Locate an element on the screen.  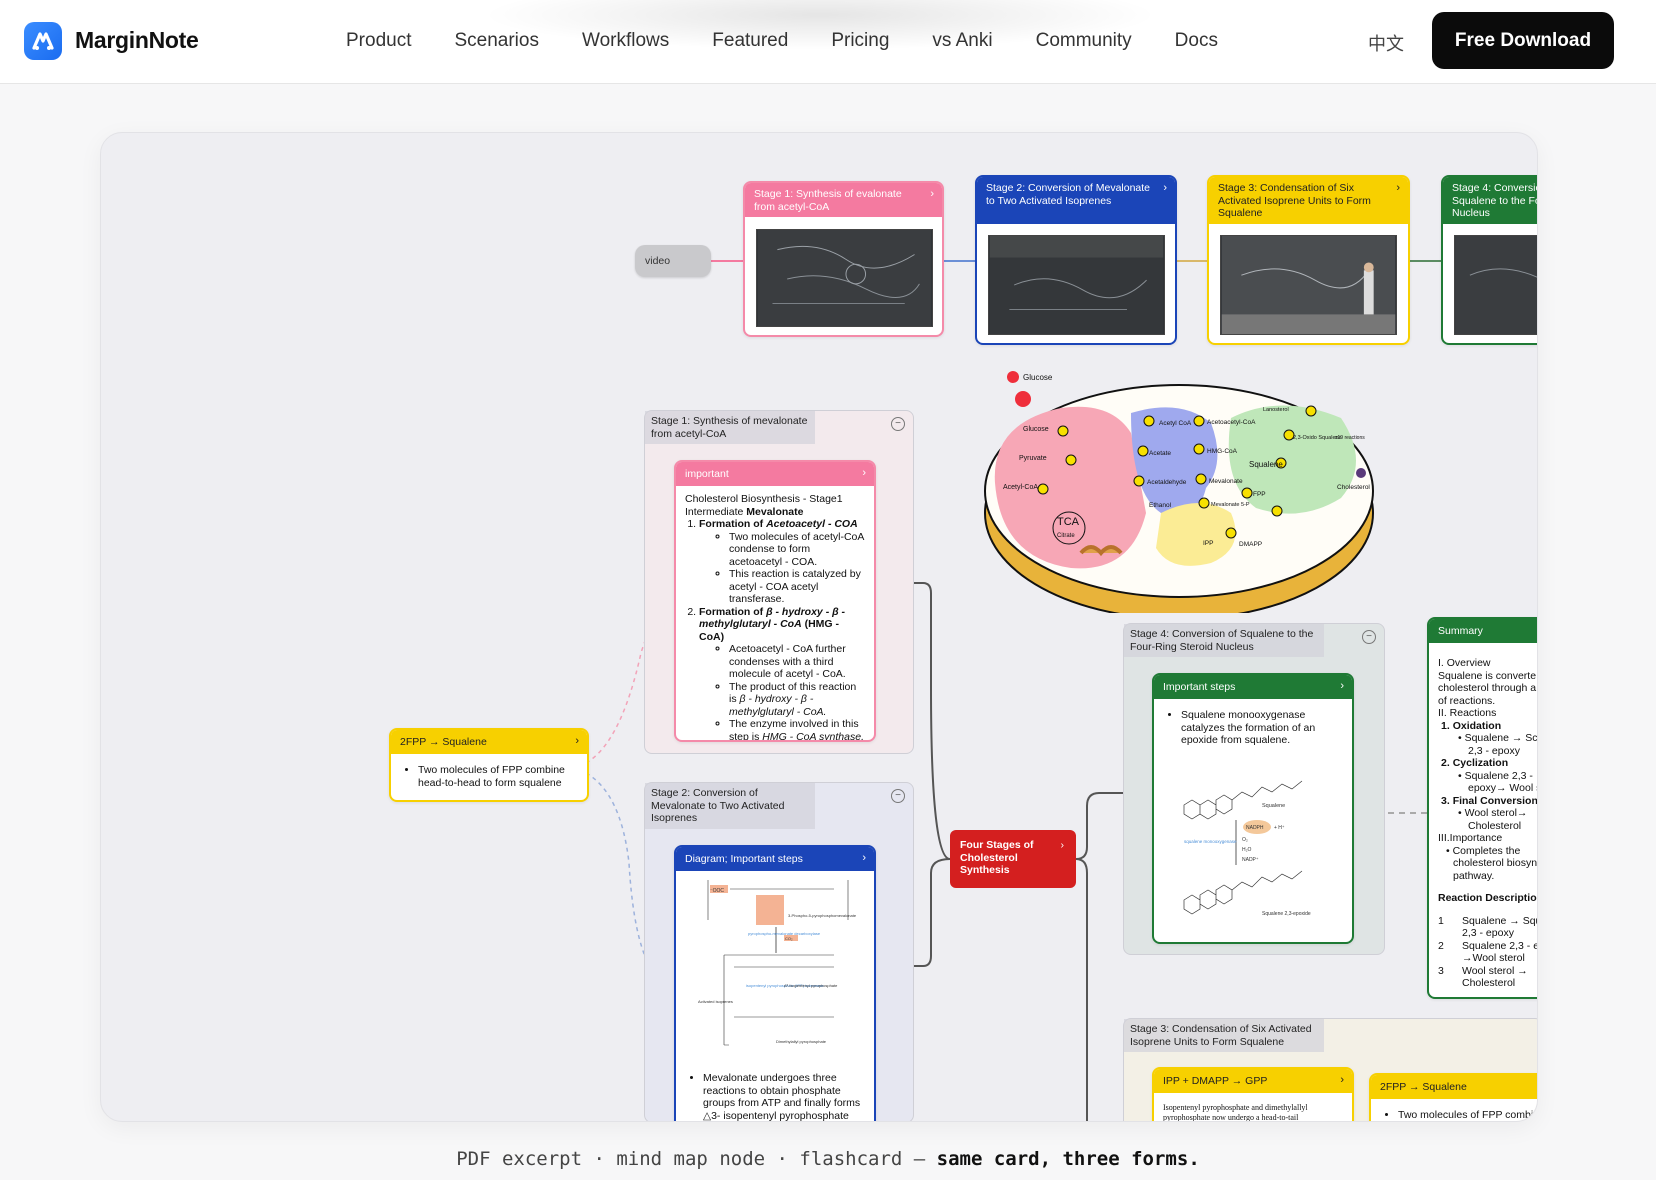
card-title: Diagram; Important steps › is located at coordinates (775, 859).